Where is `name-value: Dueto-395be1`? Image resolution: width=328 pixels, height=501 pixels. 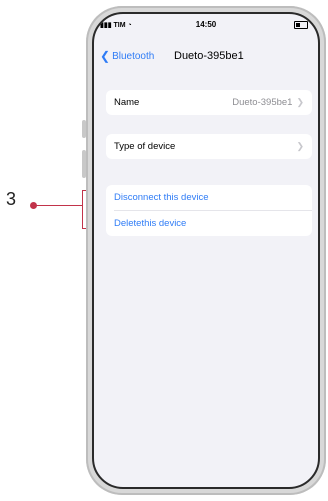 name-value: Dueto-395be1 is located at coordinates (262, 102).